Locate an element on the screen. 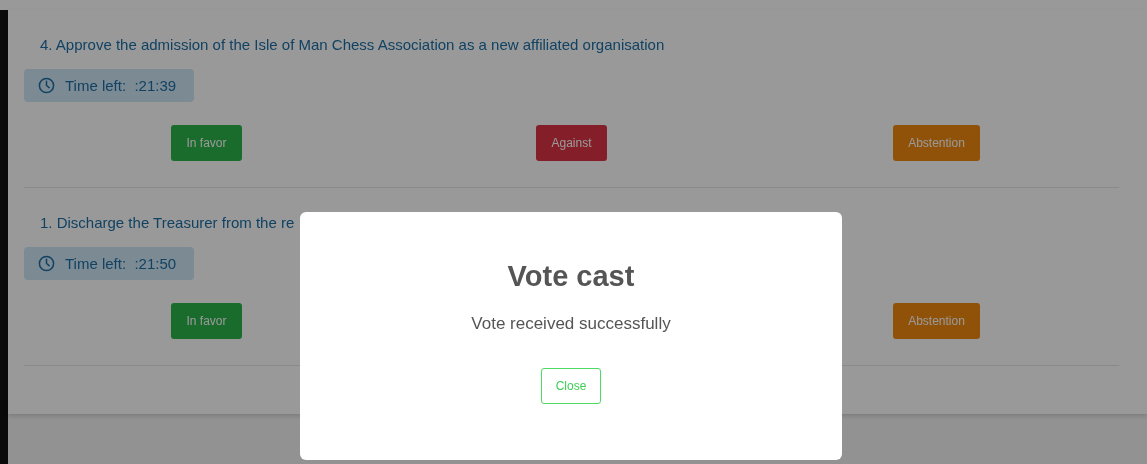  modal-title: Vote cast is located at coordinates (571, 276).